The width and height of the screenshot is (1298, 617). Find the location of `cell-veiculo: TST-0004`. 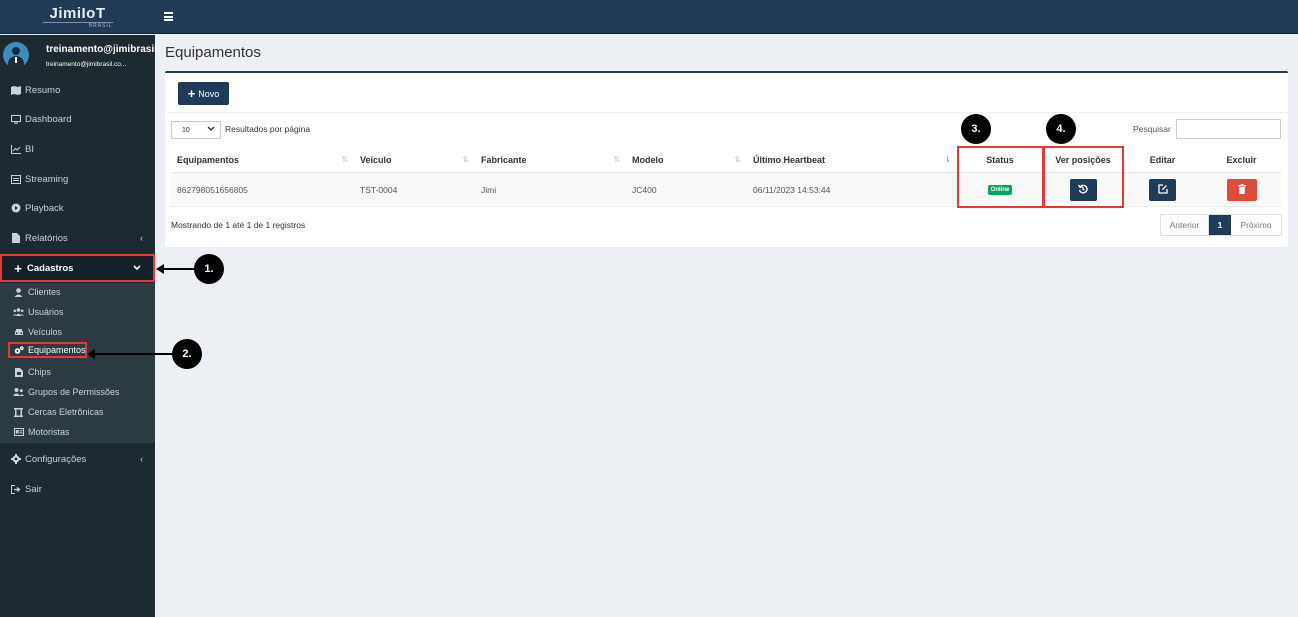

cell-veiculo: TST-0004 is located at coordinates (379, 190).